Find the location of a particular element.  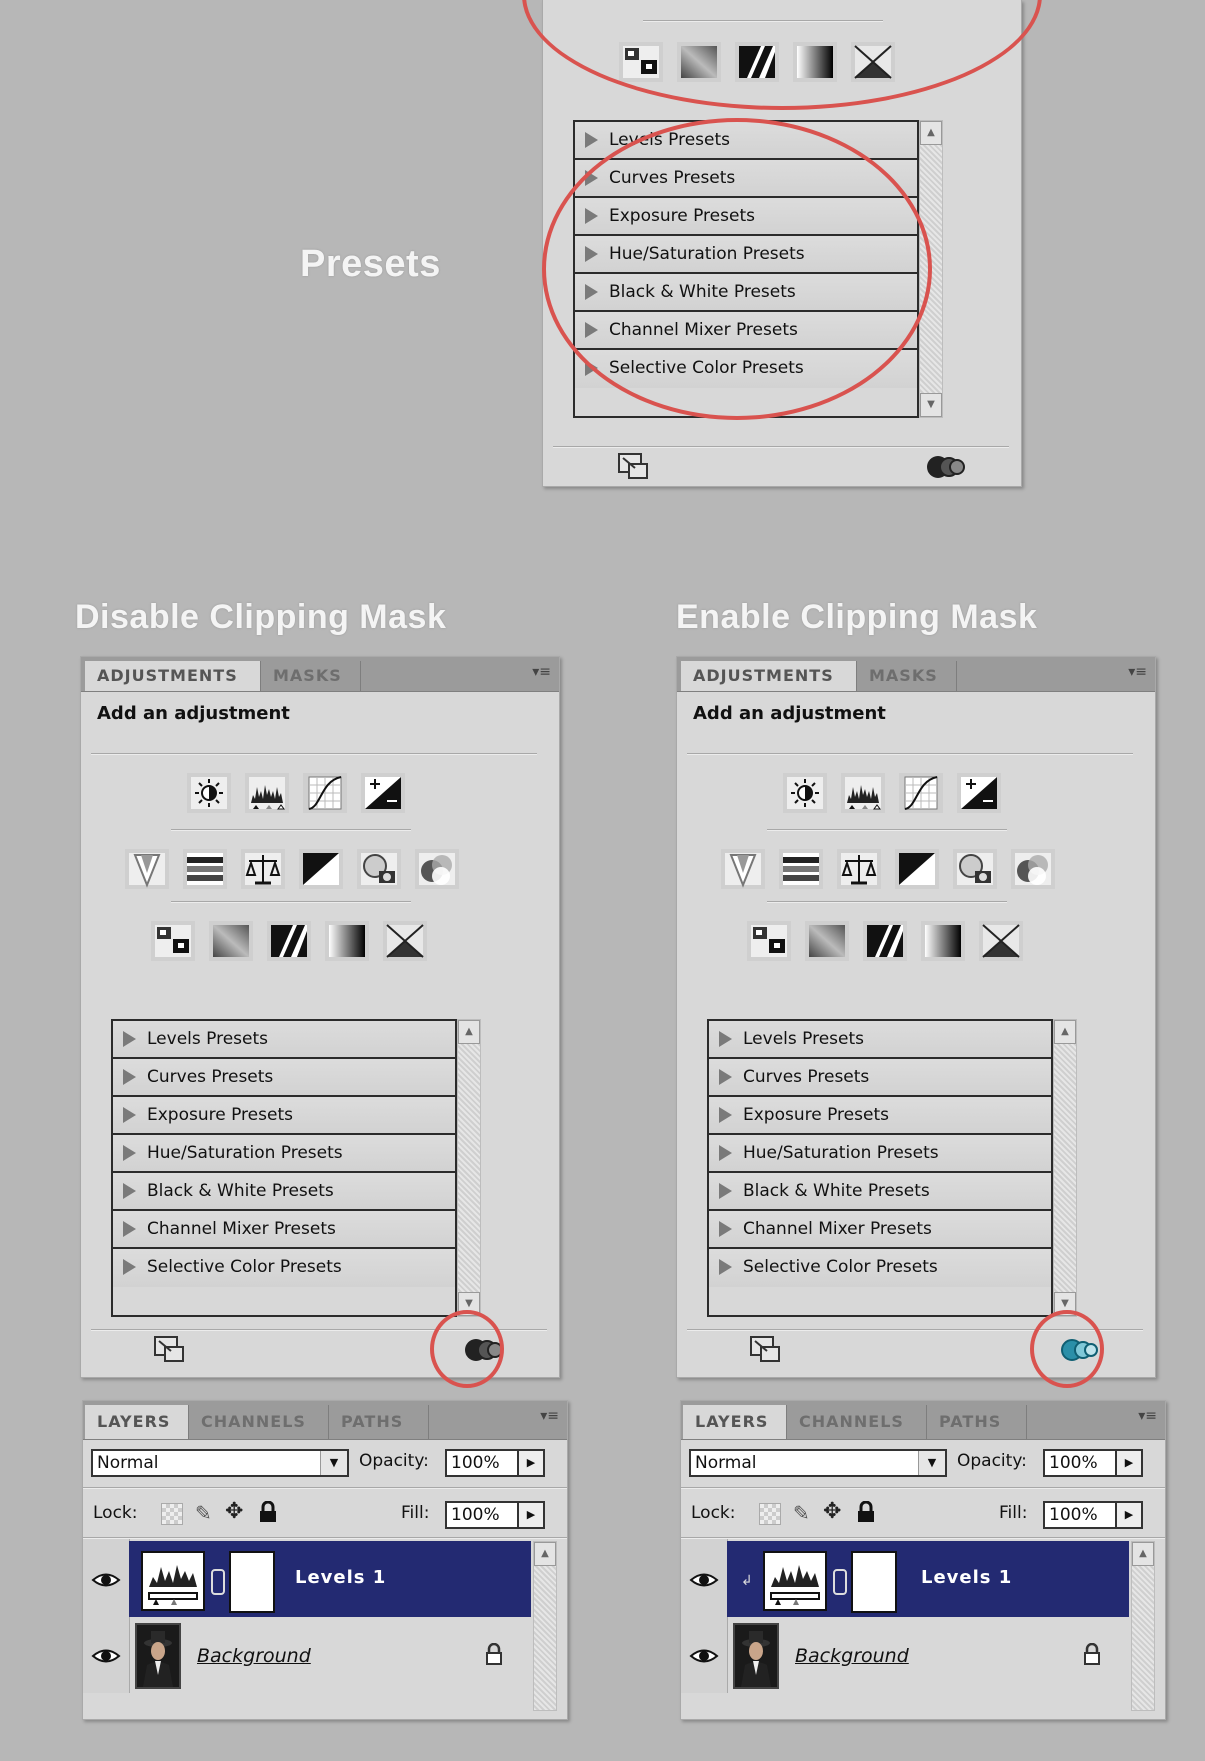

fill-input: 100% ▶ is located at coordinates (495, 1515).